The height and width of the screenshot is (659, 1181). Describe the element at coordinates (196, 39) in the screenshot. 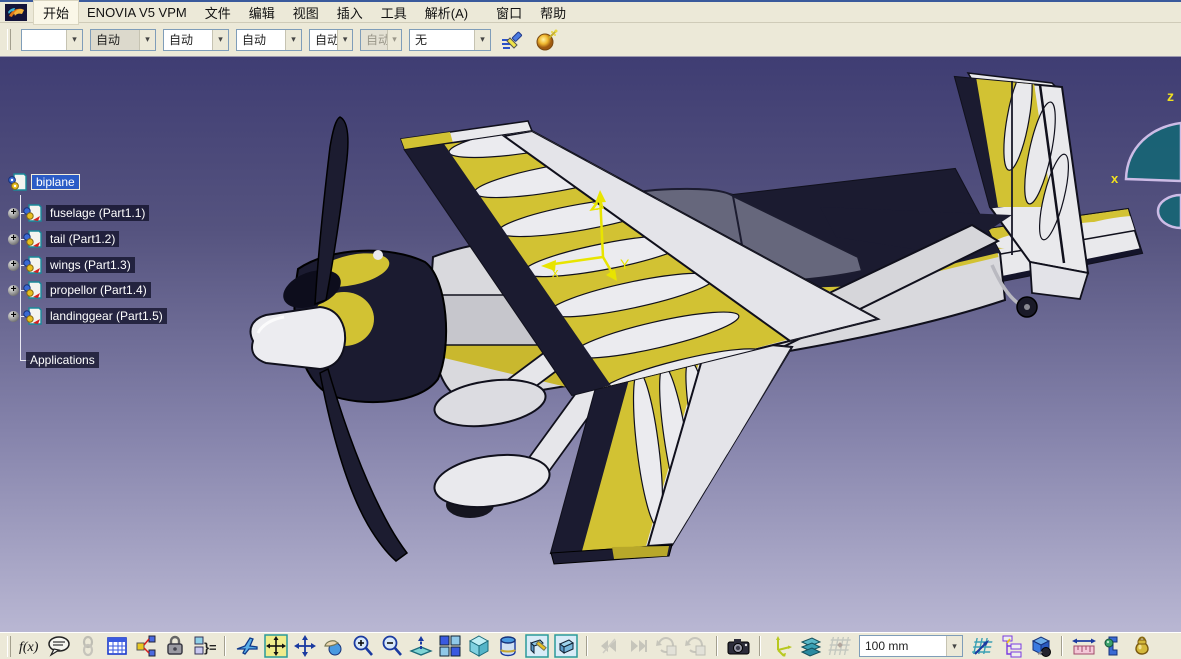

I see `auto-combo-2: 自动 ▾` at that location.